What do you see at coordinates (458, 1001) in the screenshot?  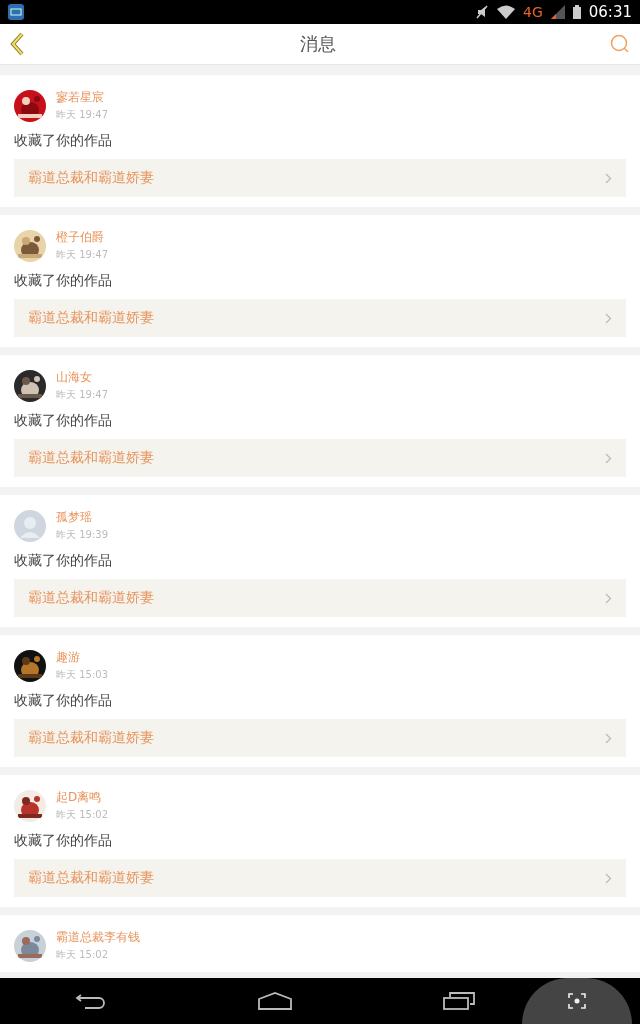 I see `recent-apps-icon` at bounding box center [458, 1001].